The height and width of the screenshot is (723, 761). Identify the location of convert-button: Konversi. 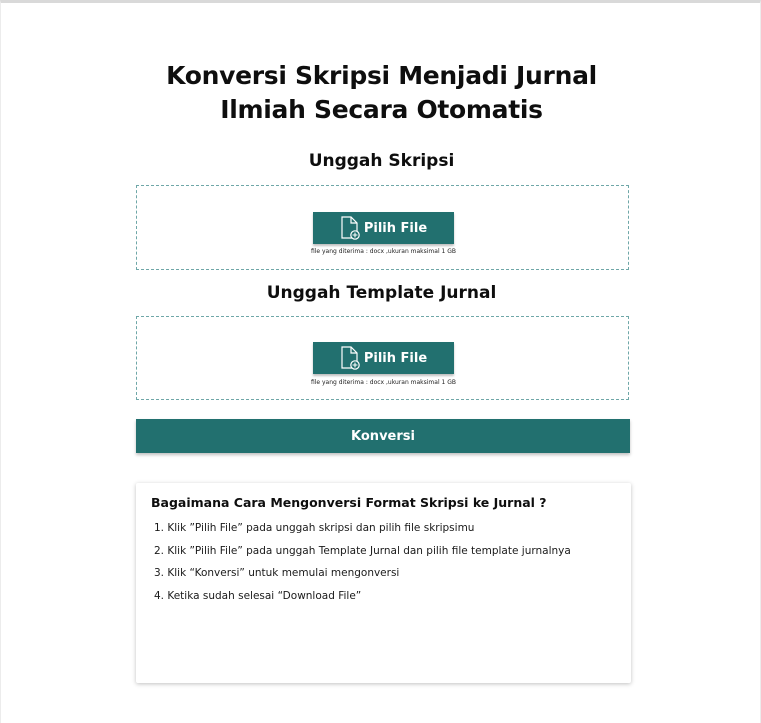
(383, 436).